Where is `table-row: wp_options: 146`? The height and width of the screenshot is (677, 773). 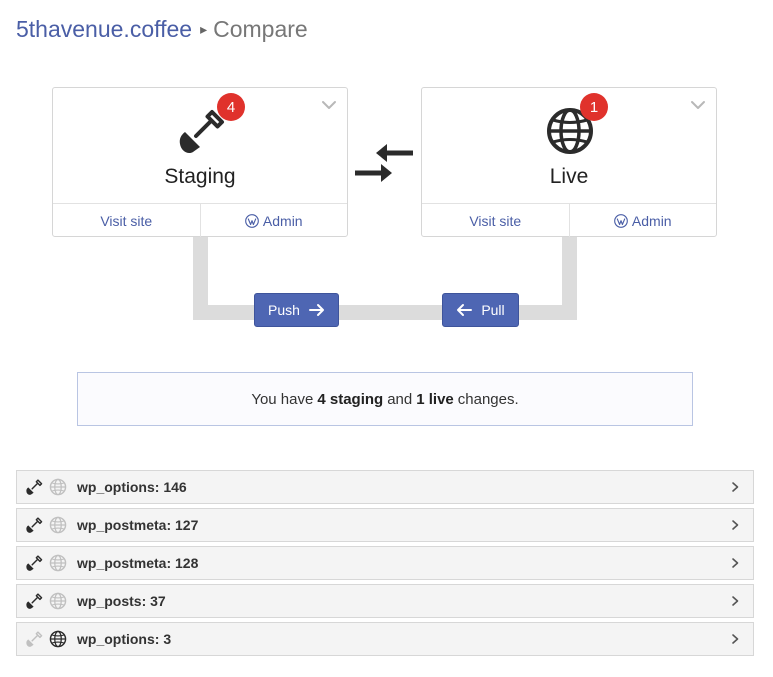 table-row: wp_options: 146 is located at coordinates (385, 487).